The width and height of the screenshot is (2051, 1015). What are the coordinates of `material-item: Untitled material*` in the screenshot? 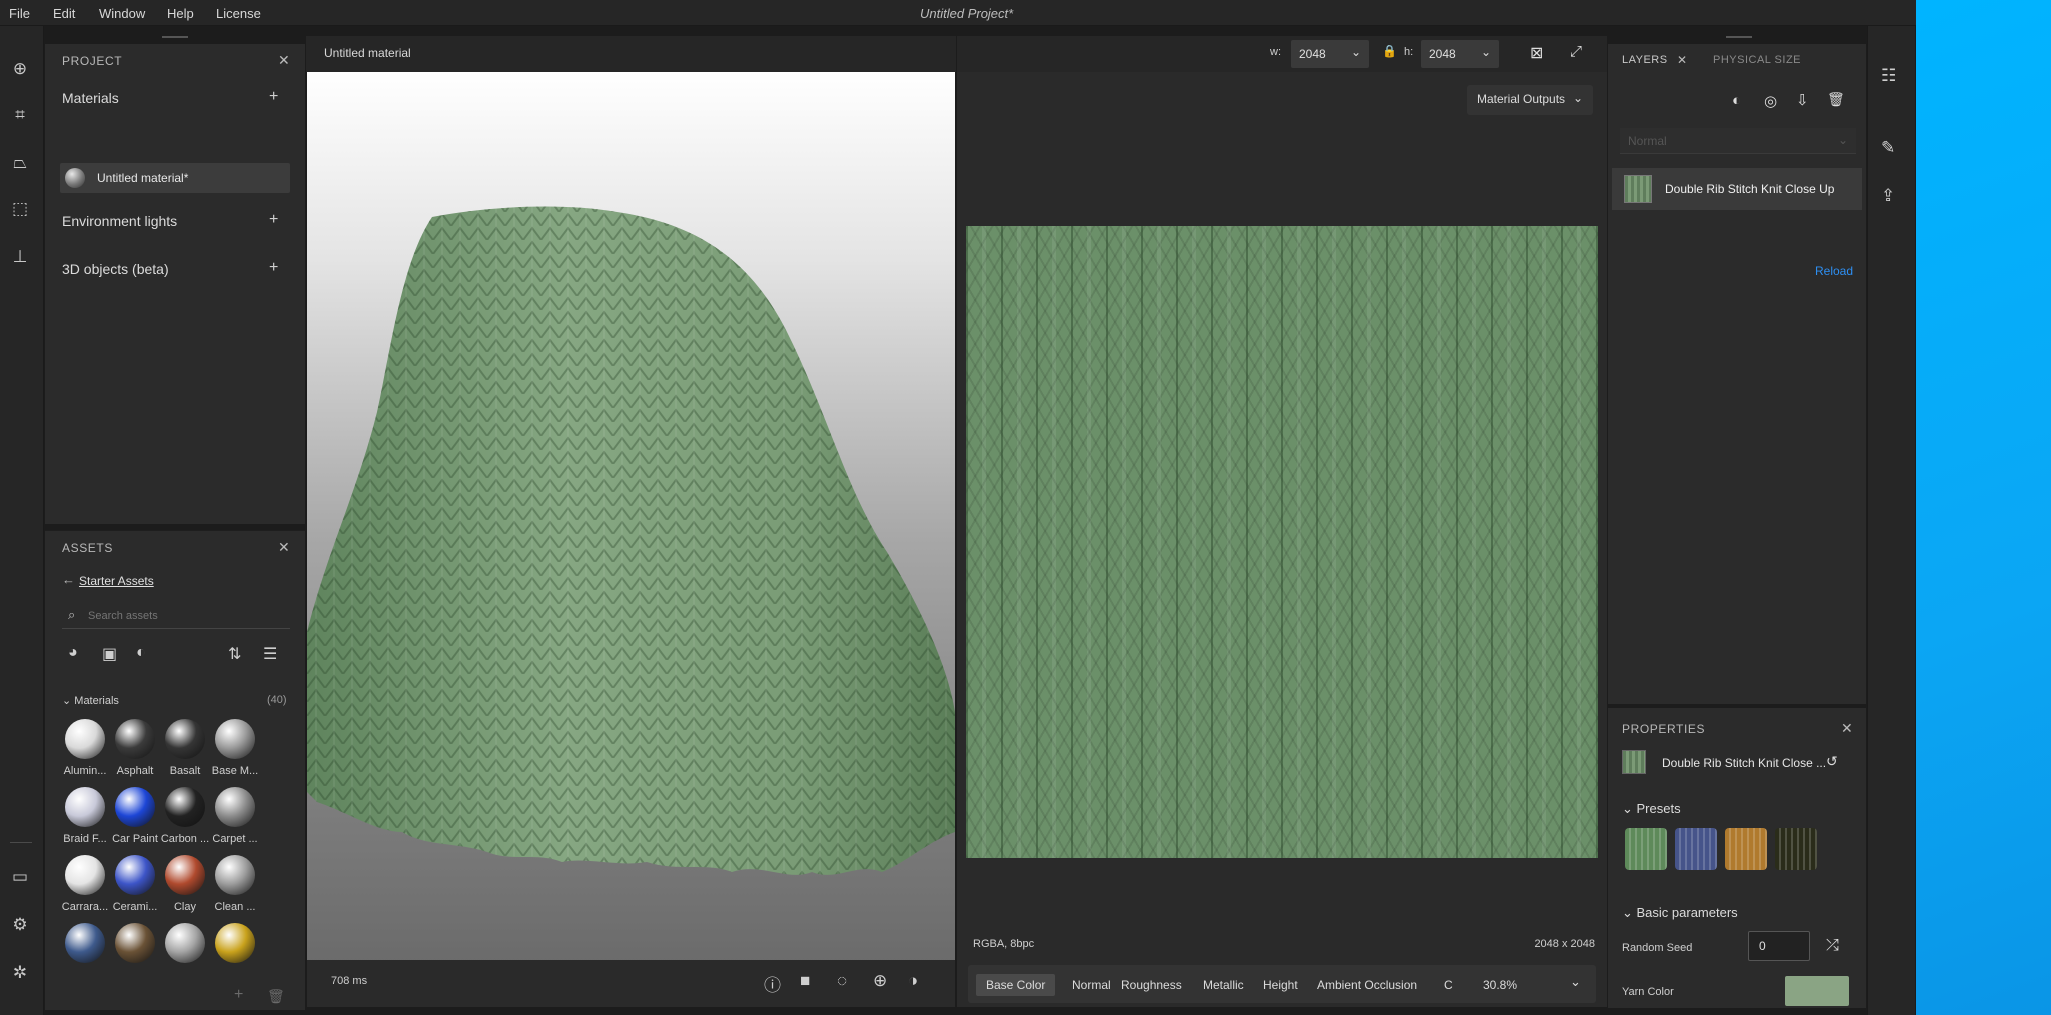 It's located at (175, 178).